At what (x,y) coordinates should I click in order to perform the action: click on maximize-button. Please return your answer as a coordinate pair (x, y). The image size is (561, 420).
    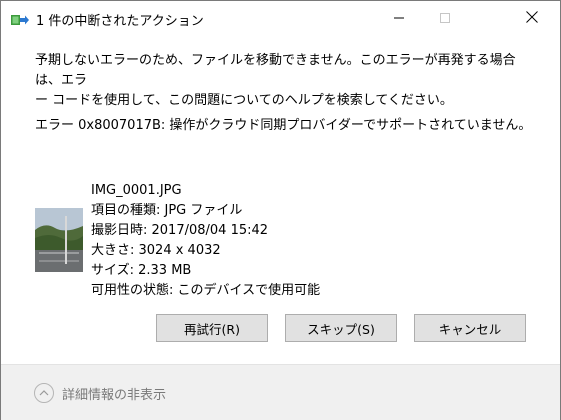
    Looking at the image, I should click on (445, 17).